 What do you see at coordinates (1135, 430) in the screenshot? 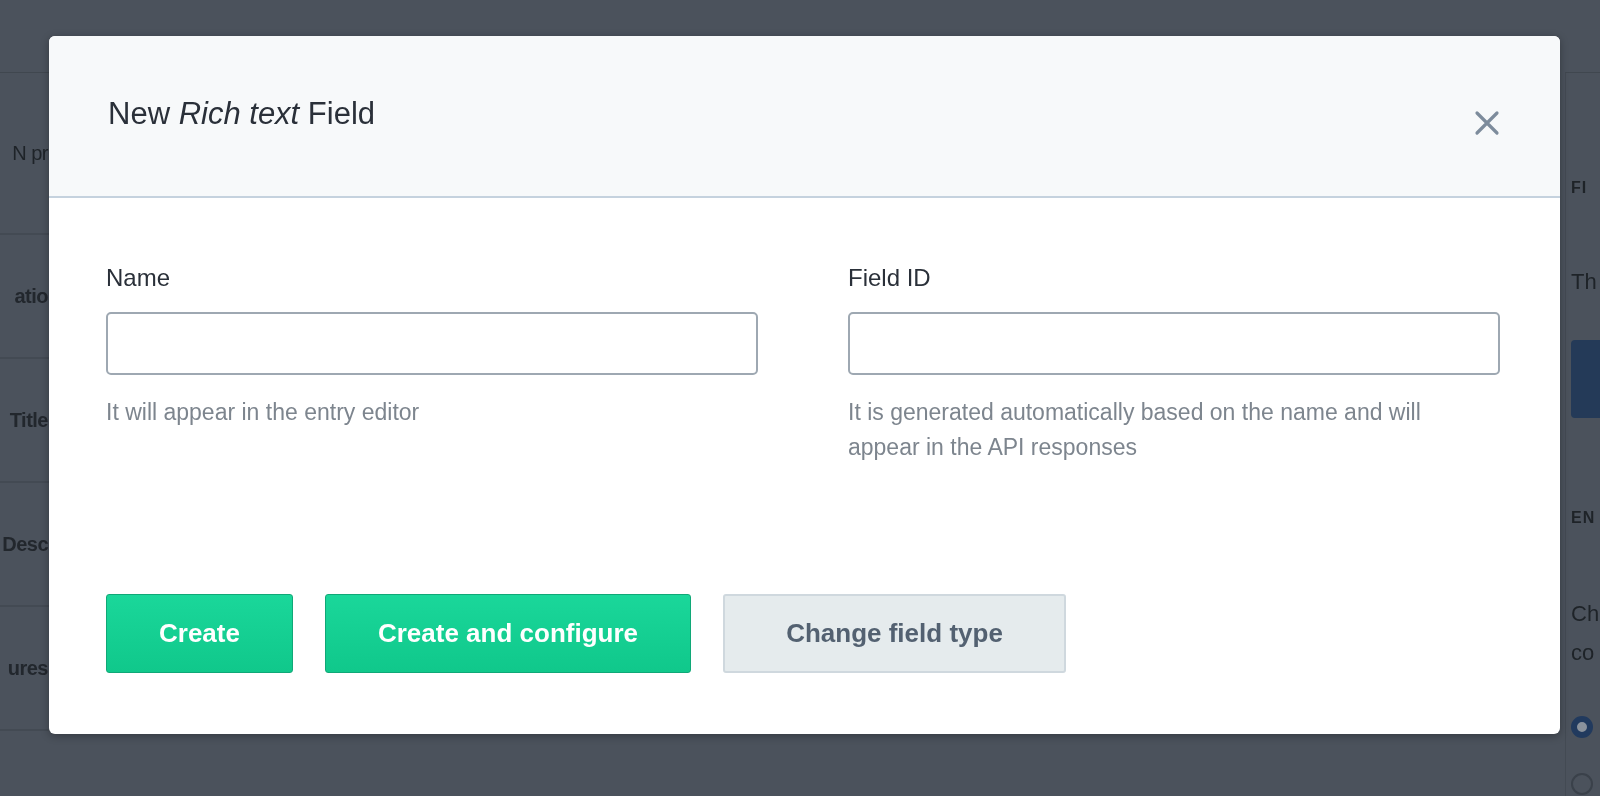
I see `help-text: It is generated automatically based on the name and will appear in the API responses` at bounding box center [1135, 430].